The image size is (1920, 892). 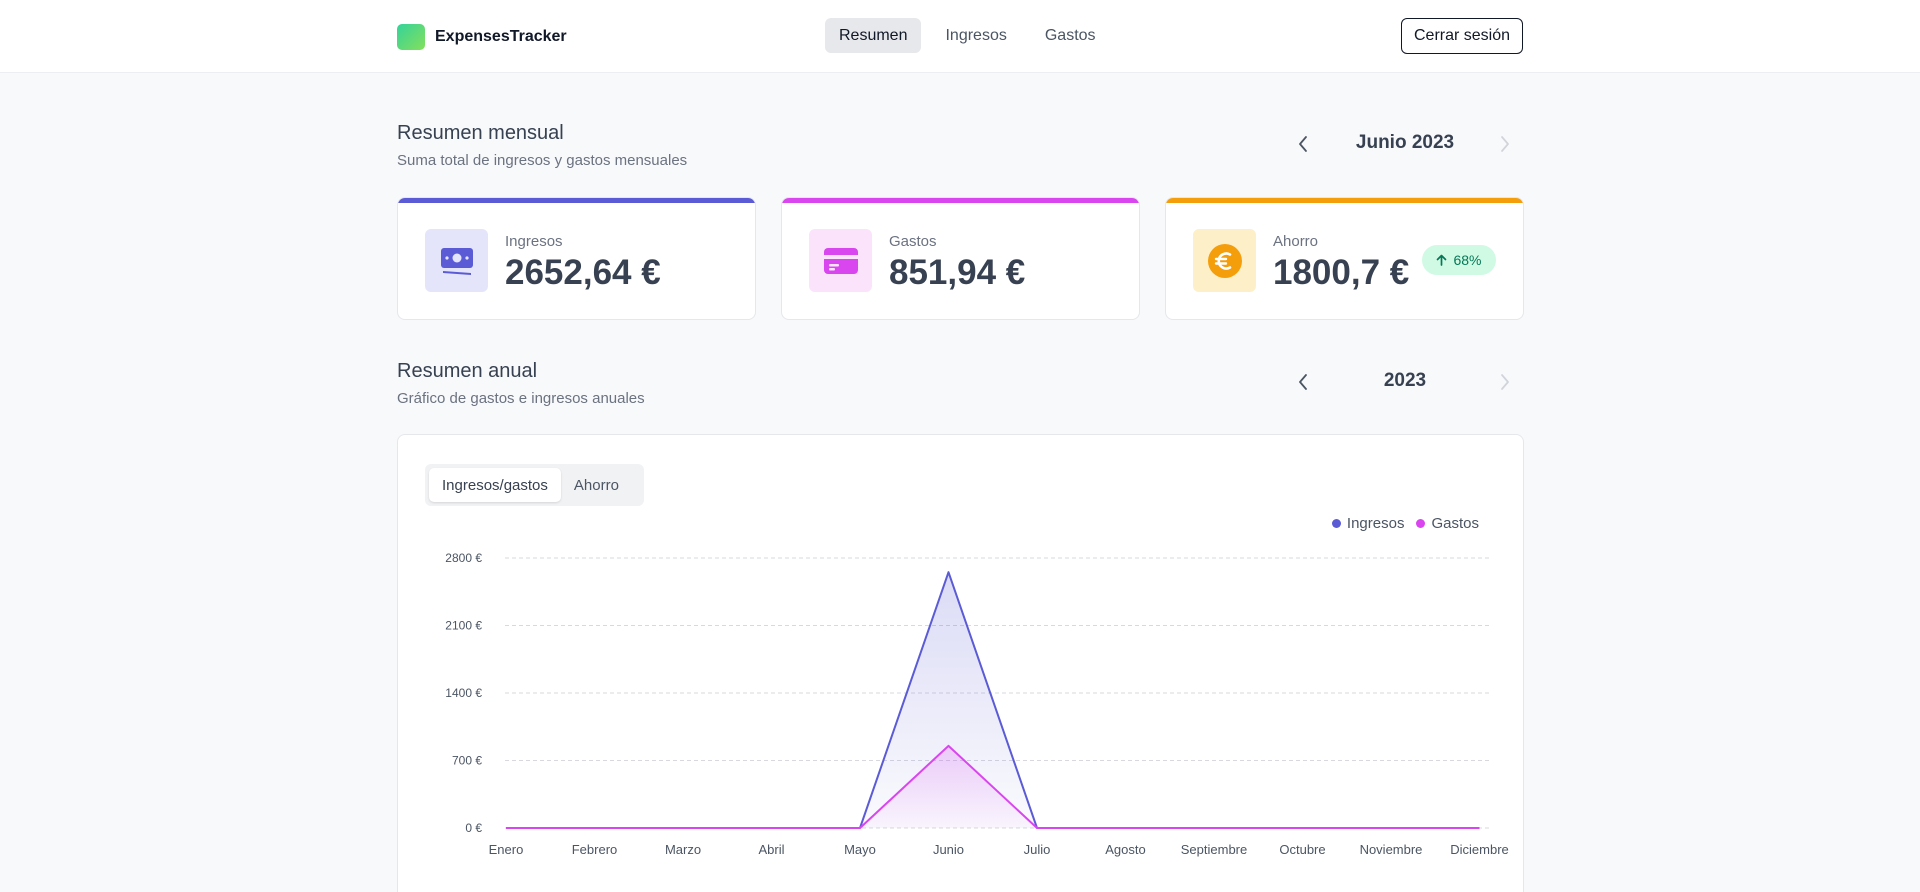 What do you see at coordinates (957, 272) in the screenshot?
I see `expenses-value: 851,94 €` at bounding box center [957, 272].